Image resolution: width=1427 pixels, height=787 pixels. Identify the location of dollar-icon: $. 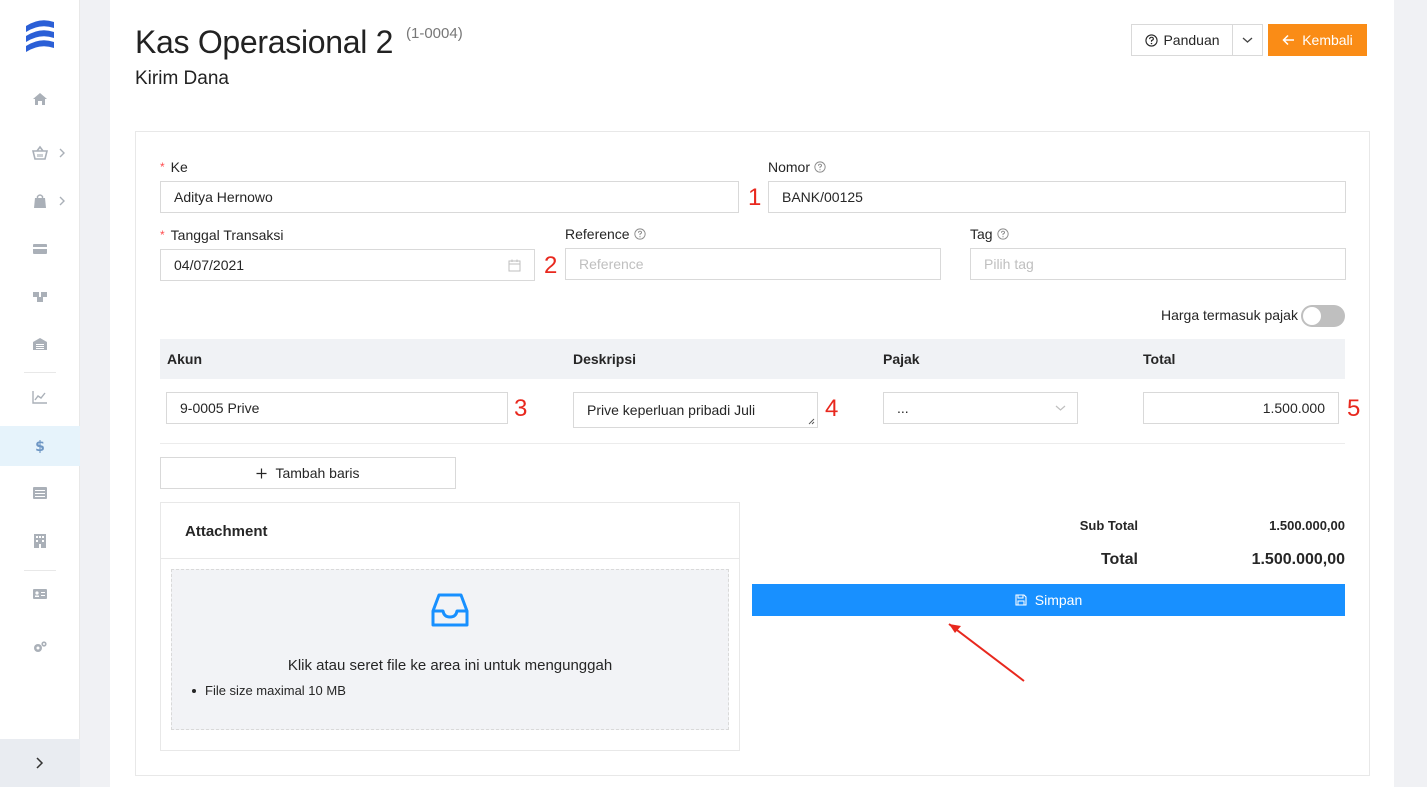
(40, 446).